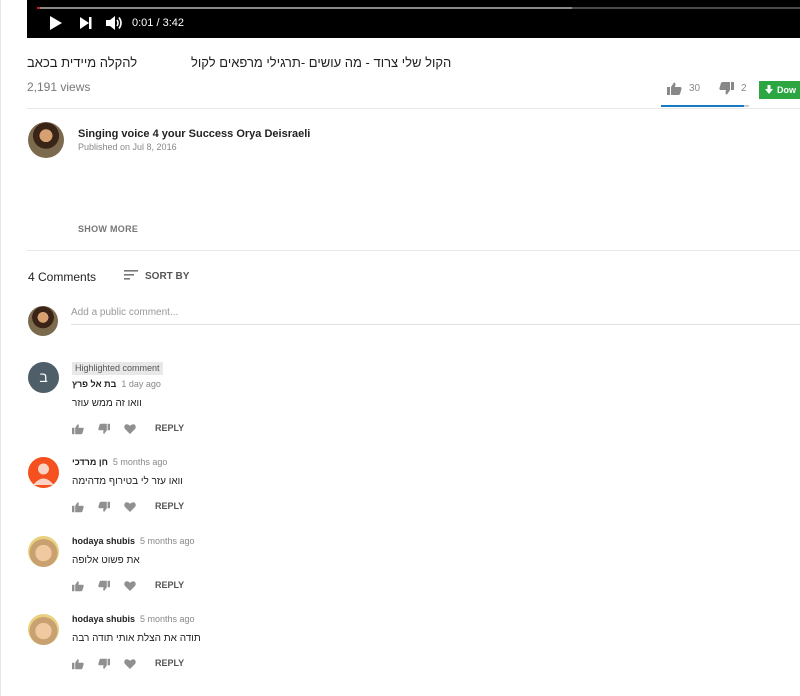 The image size is (800, 696). Describe the element at coordinates (86, 23) in the screenshot. I see `next-icon` at that location.